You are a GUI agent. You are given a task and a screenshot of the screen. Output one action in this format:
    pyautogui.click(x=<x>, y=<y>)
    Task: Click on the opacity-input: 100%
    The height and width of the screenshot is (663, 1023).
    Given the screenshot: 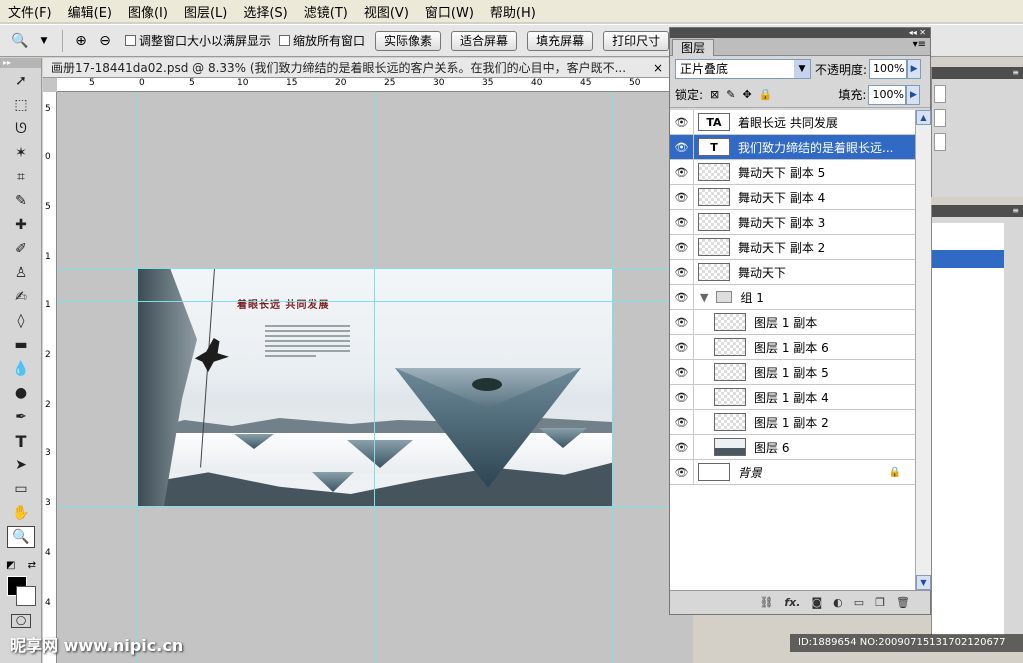 What is the action you would take?
    pyautogui.click(x=888, y=69)
    